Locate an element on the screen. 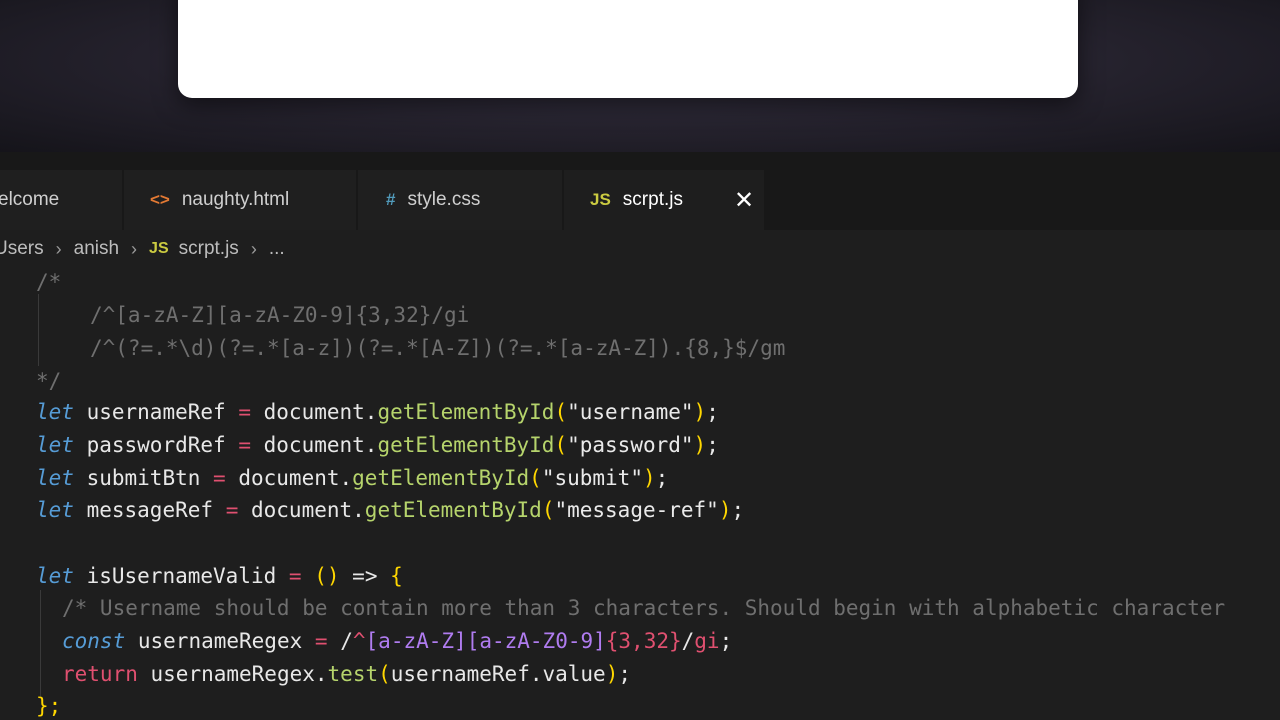 Image resolution: width=1280 pixels, height=720 pixels. tab-style-css: # style.css is located at coordinates (460, 200).